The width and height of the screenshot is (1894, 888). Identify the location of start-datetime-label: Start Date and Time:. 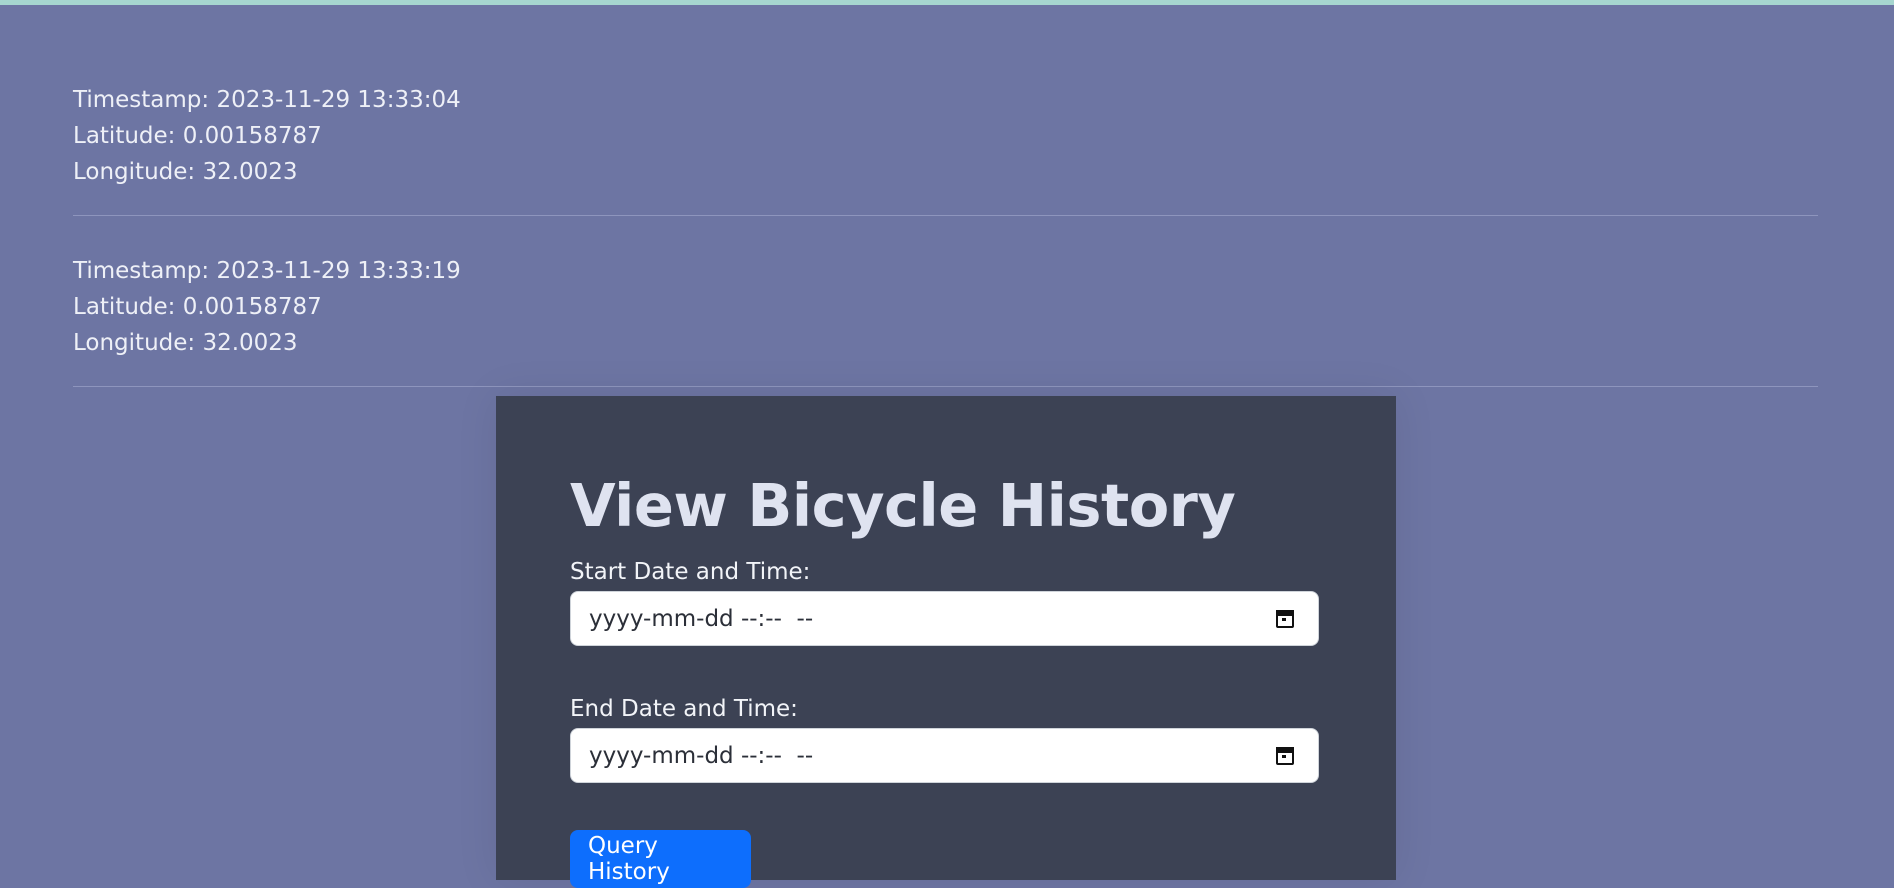
(690, 572).